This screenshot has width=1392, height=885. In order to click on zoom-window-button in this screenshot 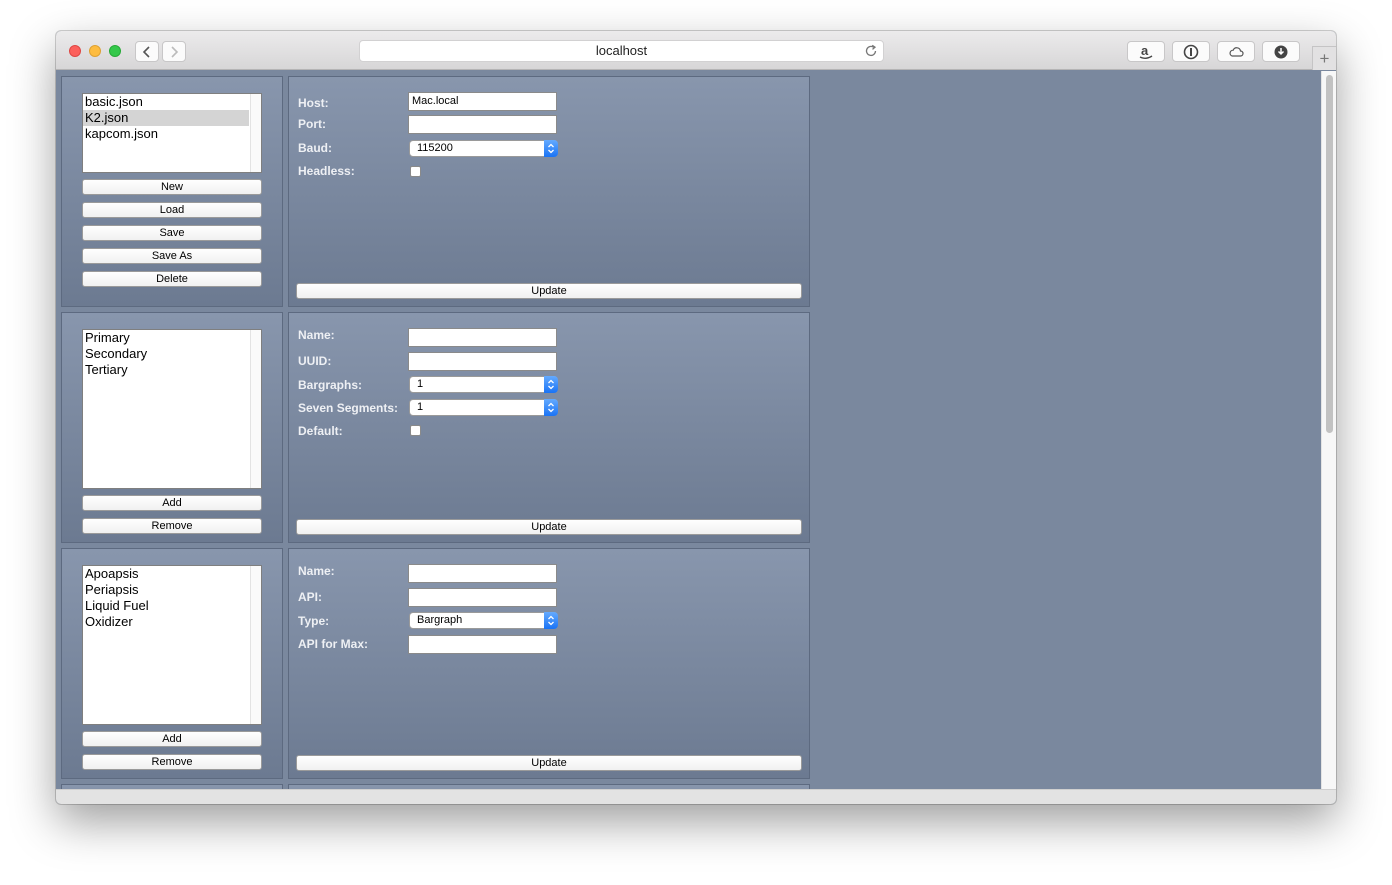, I will do `click(115, 51)`.